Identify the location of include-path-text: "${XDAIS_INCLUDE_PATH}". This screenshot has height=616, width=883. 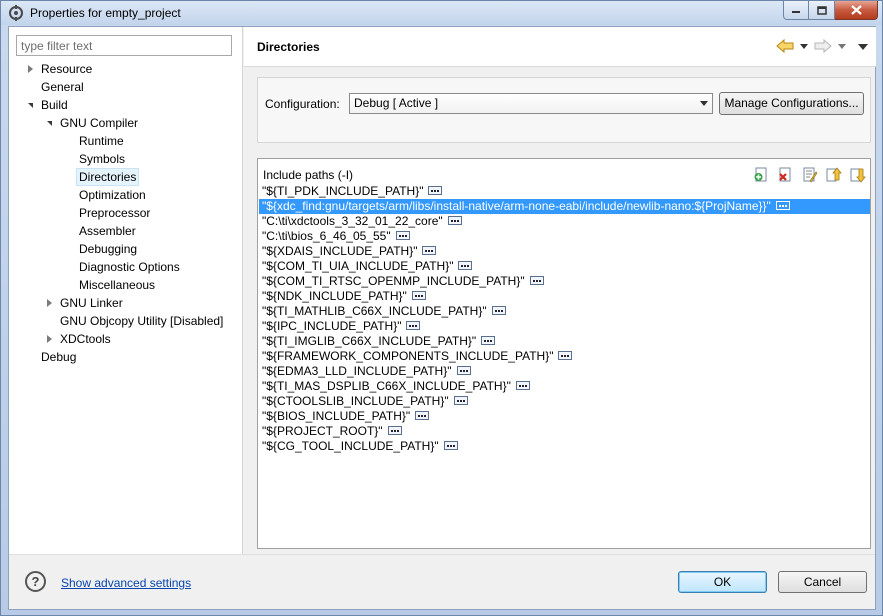
(340, 251).